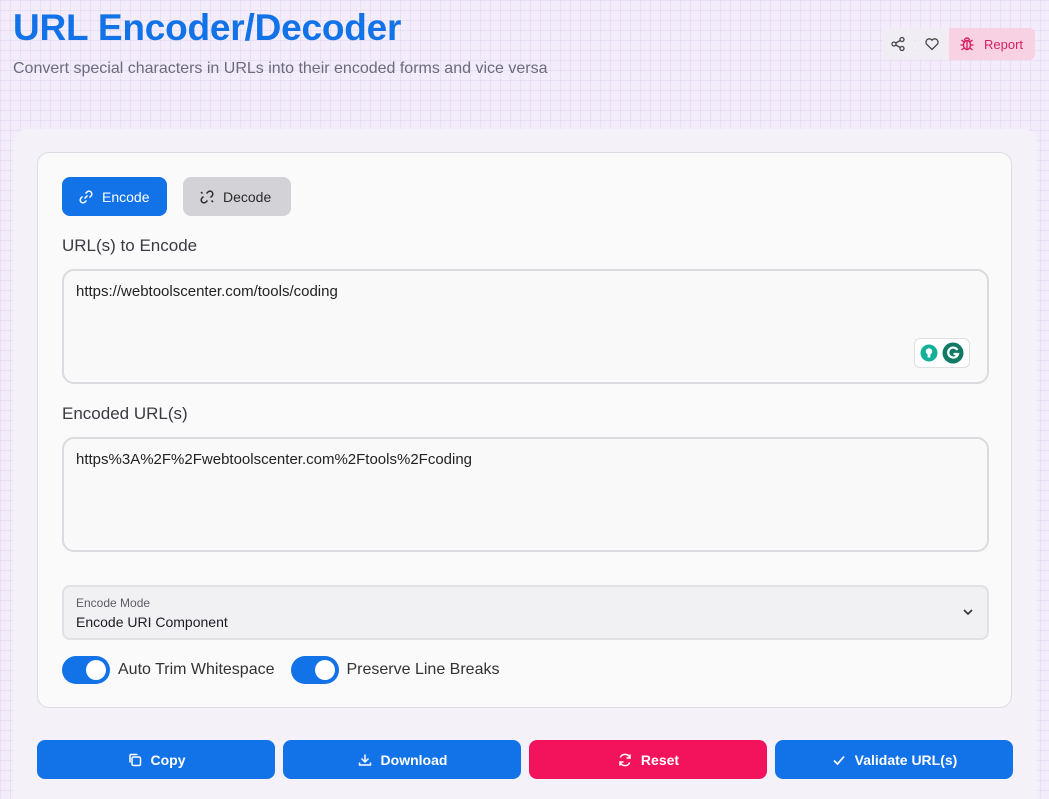 The width and height of the screenshot is (1049, 799). I want to click on grammarly-icon, so click(953, 353).